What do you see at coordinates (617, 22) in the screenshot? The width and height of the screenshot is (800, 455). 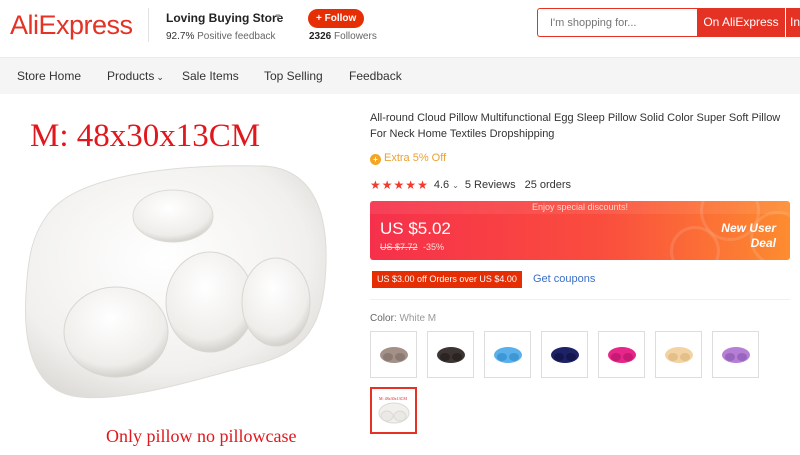 I see `search-input` at bounding box center [617, 22].